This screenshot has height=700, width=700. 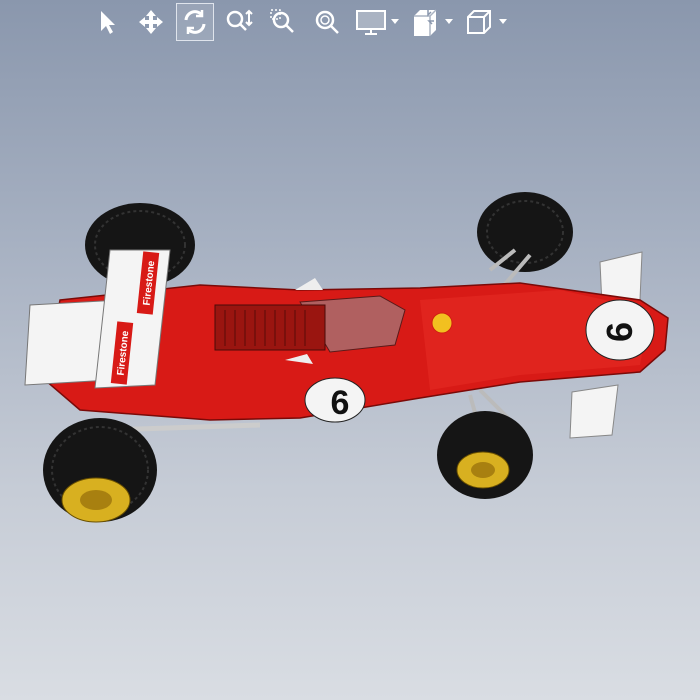 I want to click on section-view-icon, so click(x=425, y=22).